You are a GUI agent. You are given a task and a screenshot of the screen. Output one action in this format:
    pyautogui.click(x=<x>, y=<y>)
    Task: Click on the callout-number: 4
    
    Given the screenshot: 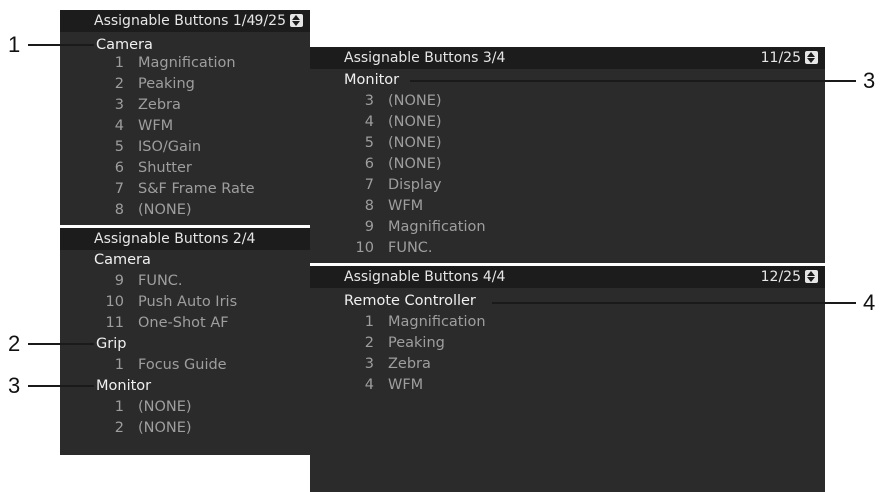 What is the action you would take?
    pyautogui.click(x=869, y=302)
    